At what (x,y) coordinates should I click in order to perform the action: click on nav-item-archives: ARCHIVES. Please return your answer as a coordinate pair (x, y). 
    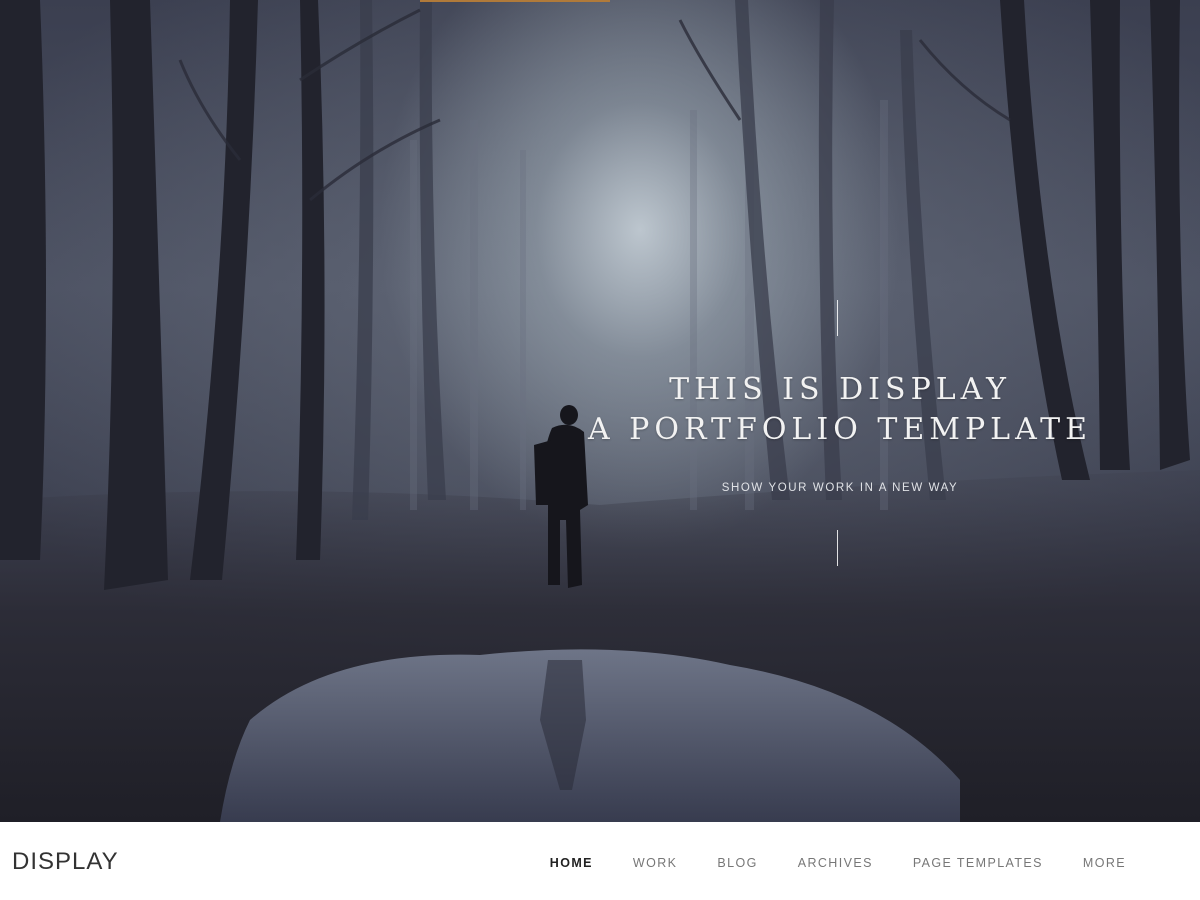
    Looking at the image, I should click on (835, 863).